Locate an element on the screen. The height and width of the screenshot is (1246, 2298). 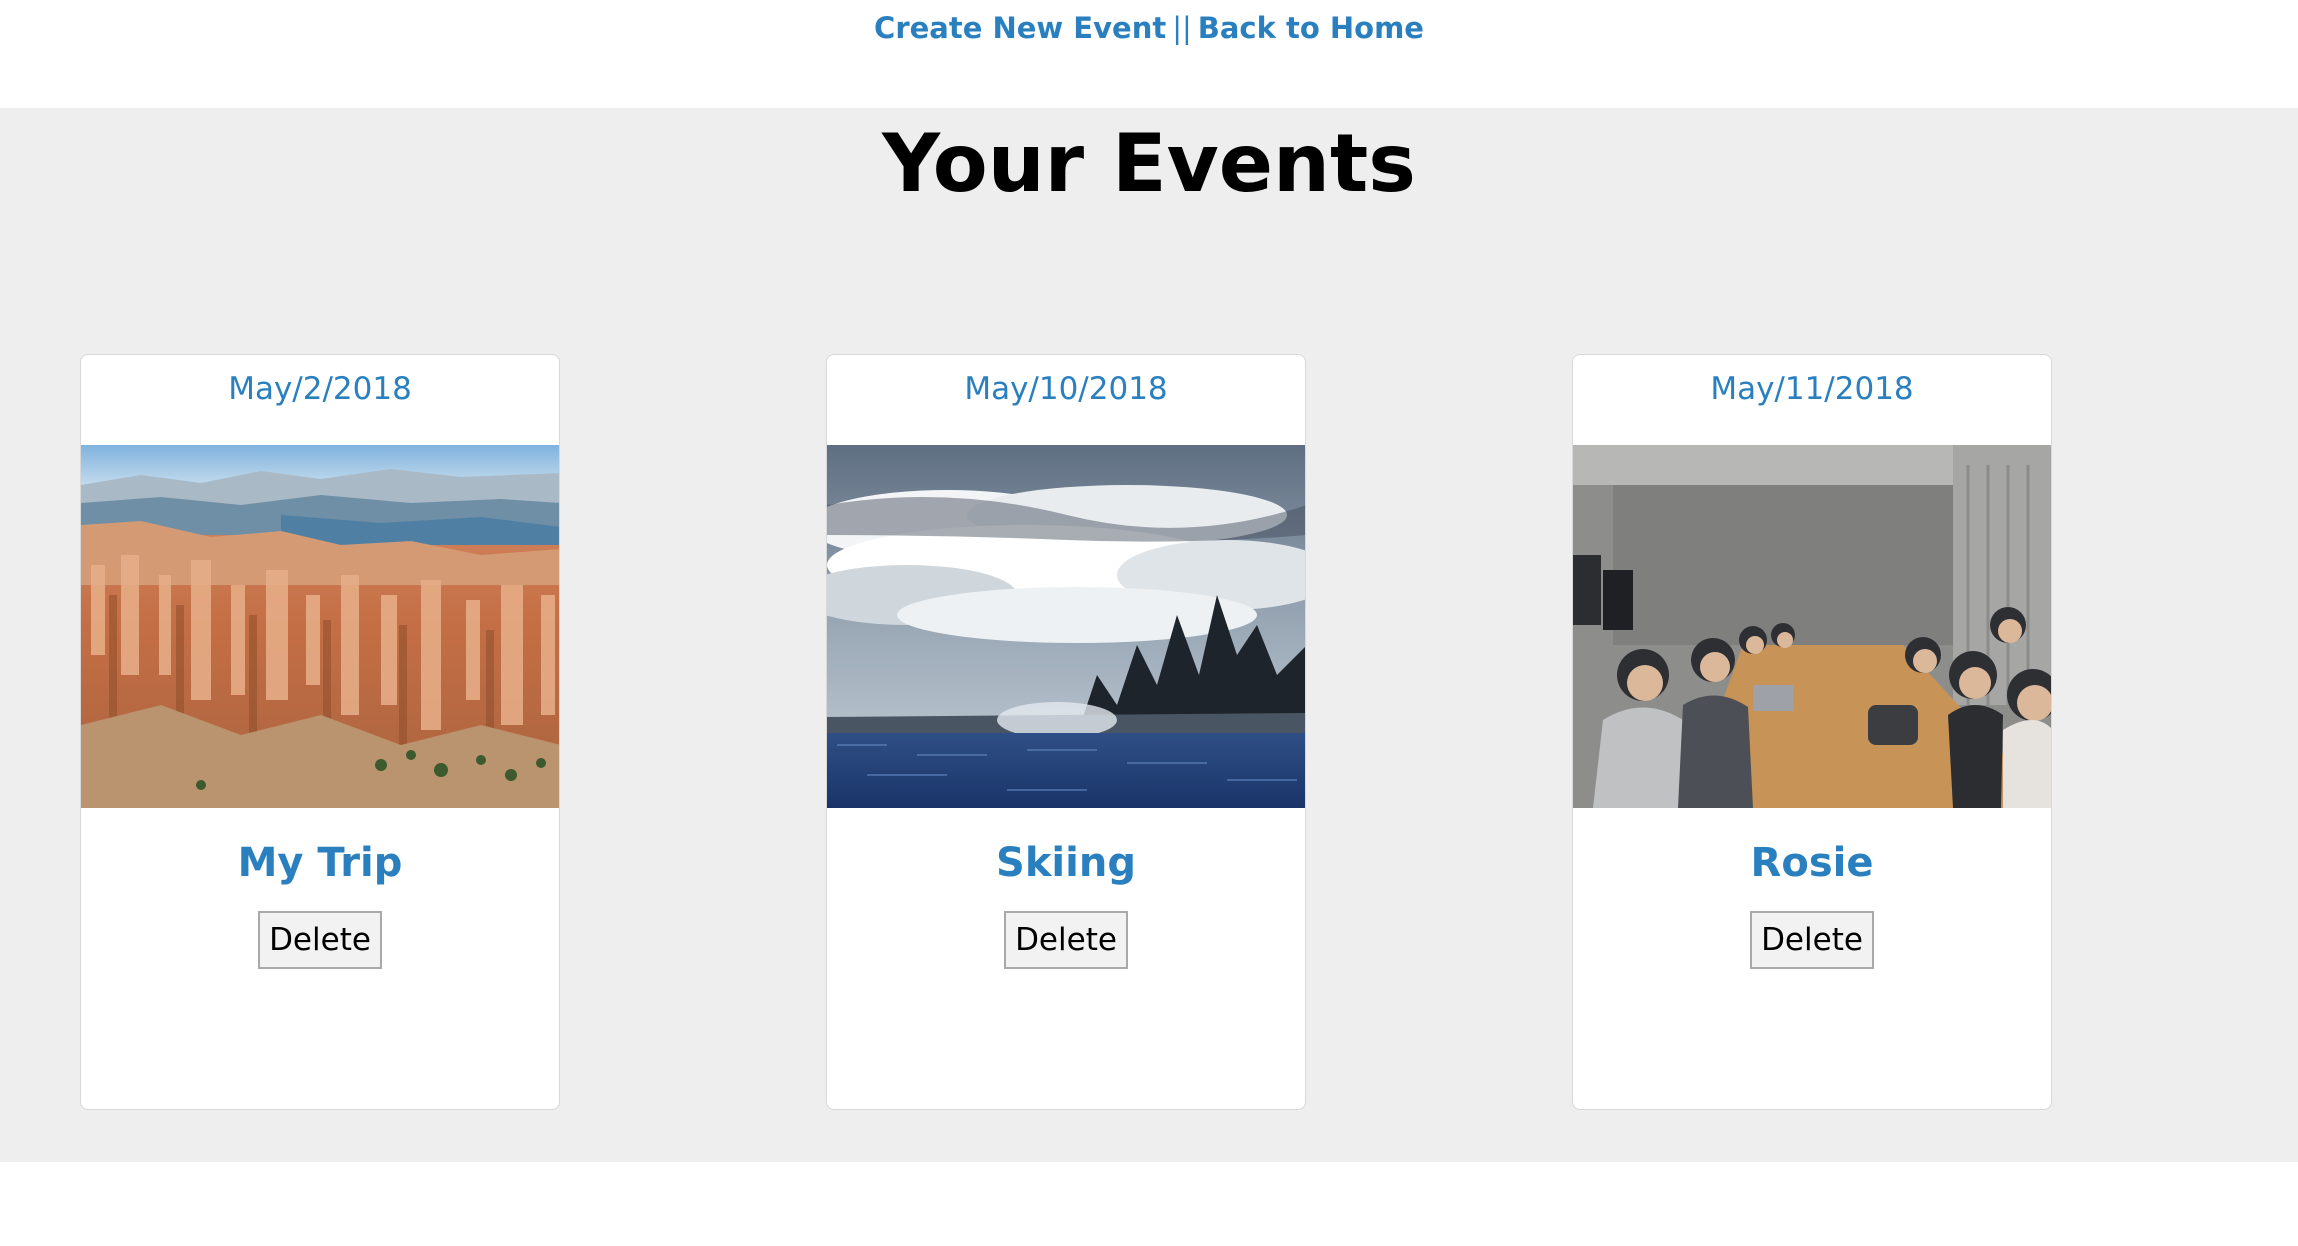
event-name-link: My Trip is located at coordinates (320, 863).